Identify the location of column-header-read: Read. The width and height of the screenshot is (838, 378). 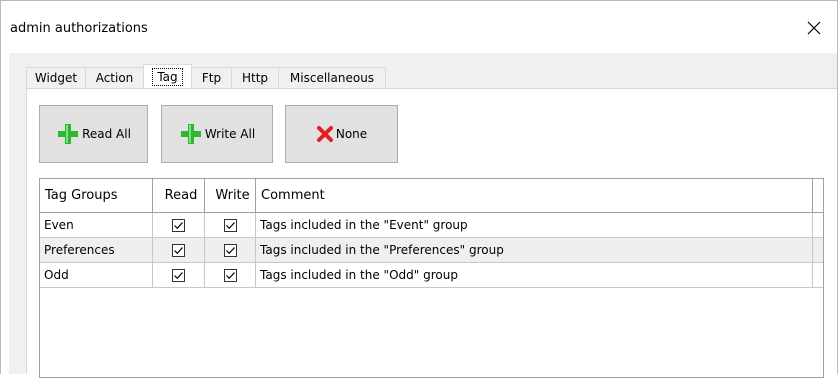
(179, 195).